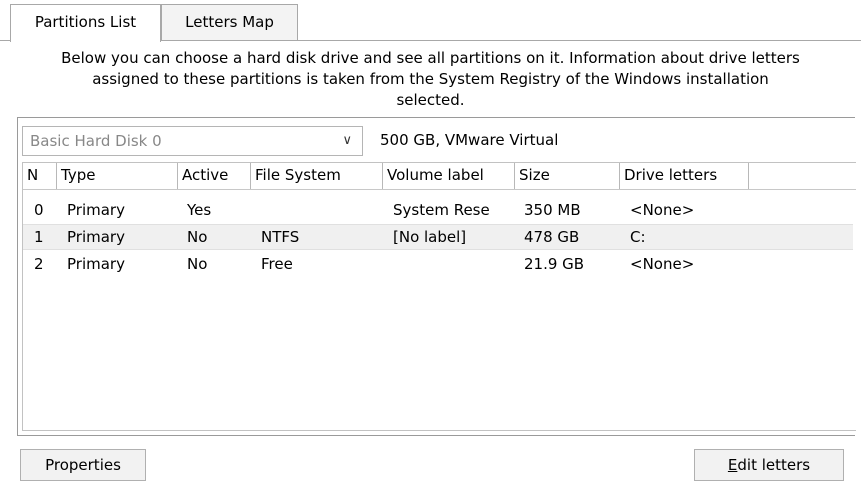 This screenshot has width=861, height=490. I want to click on edit-letters-label: dit letters, so click(774, 465).